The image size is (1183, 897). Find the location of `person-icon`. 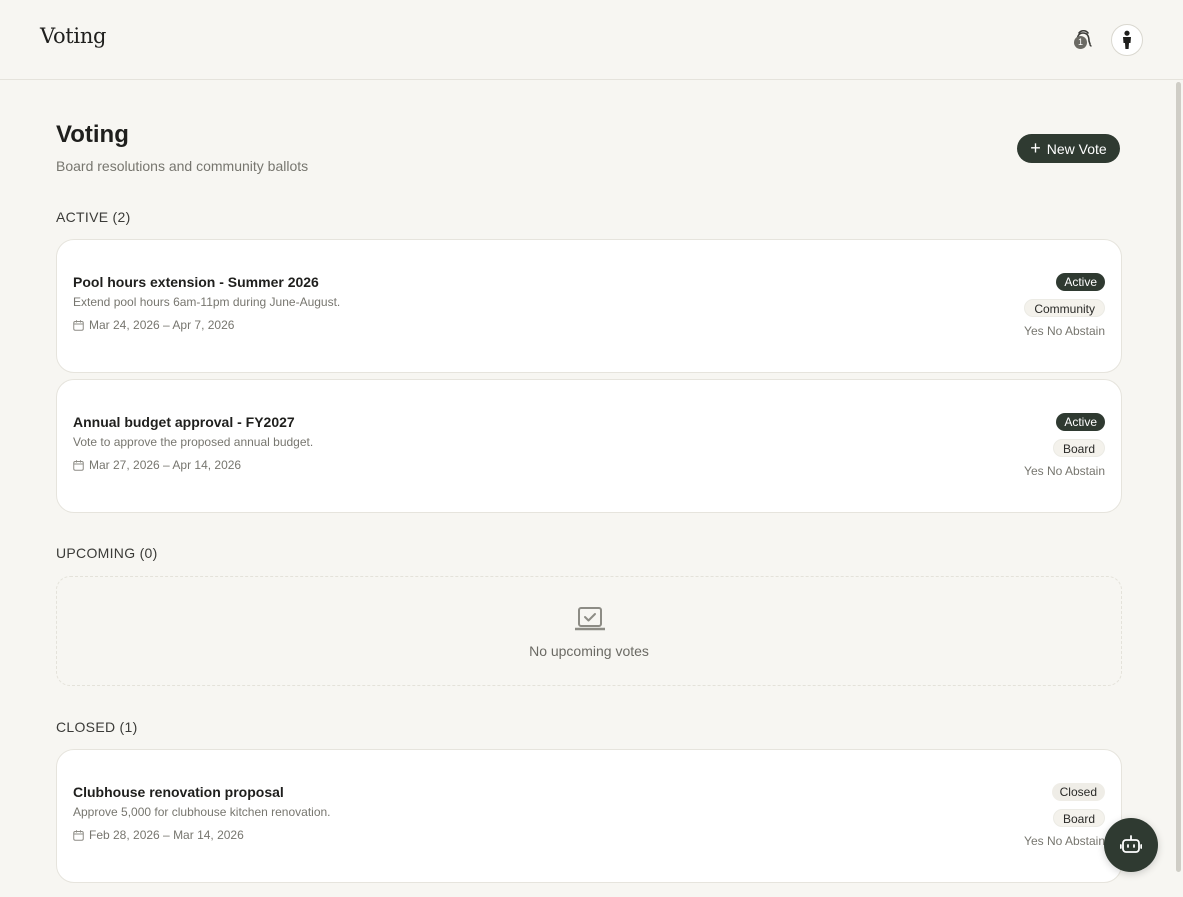

person-icon is located at coordinates (1127, 39).